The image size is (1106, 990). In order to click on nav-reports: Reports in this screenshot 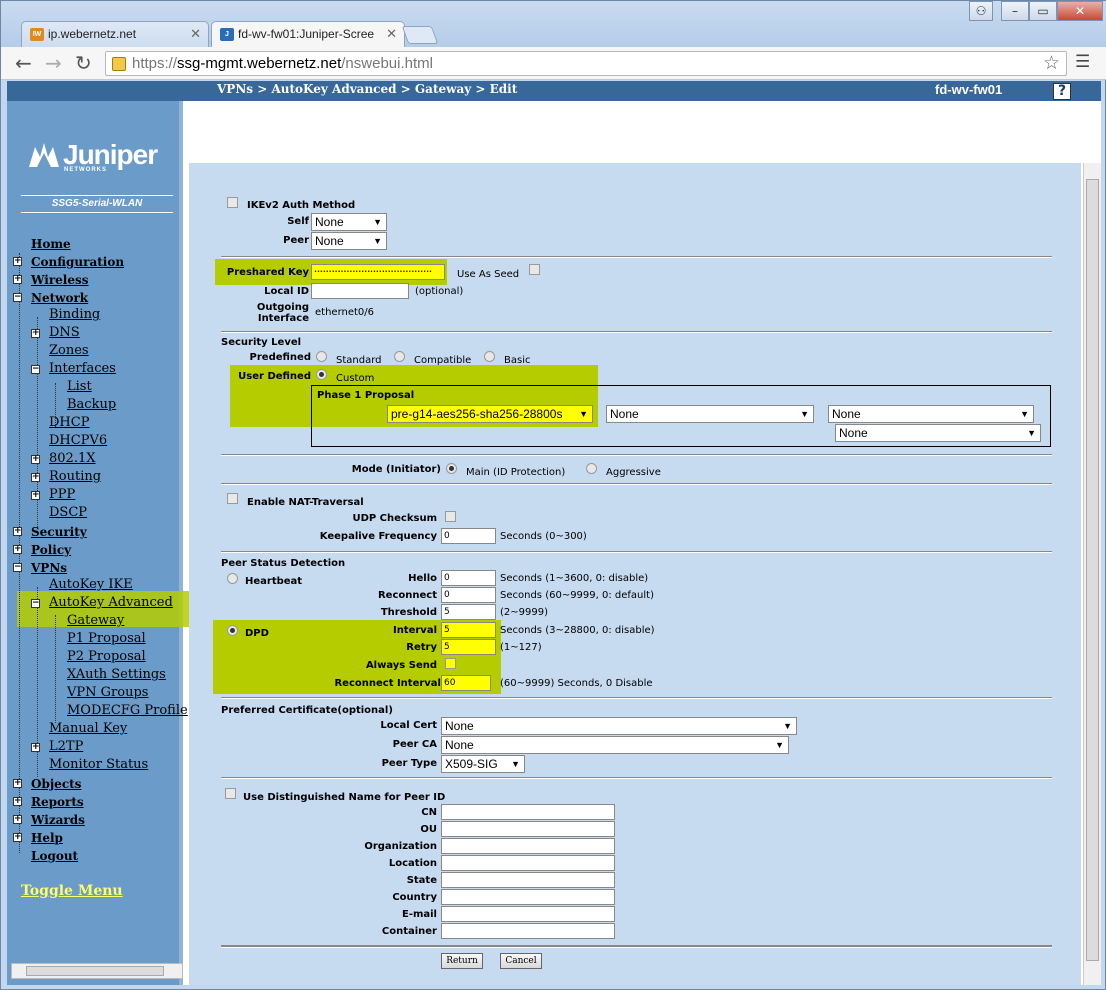, I will do `click(57, 802)`.